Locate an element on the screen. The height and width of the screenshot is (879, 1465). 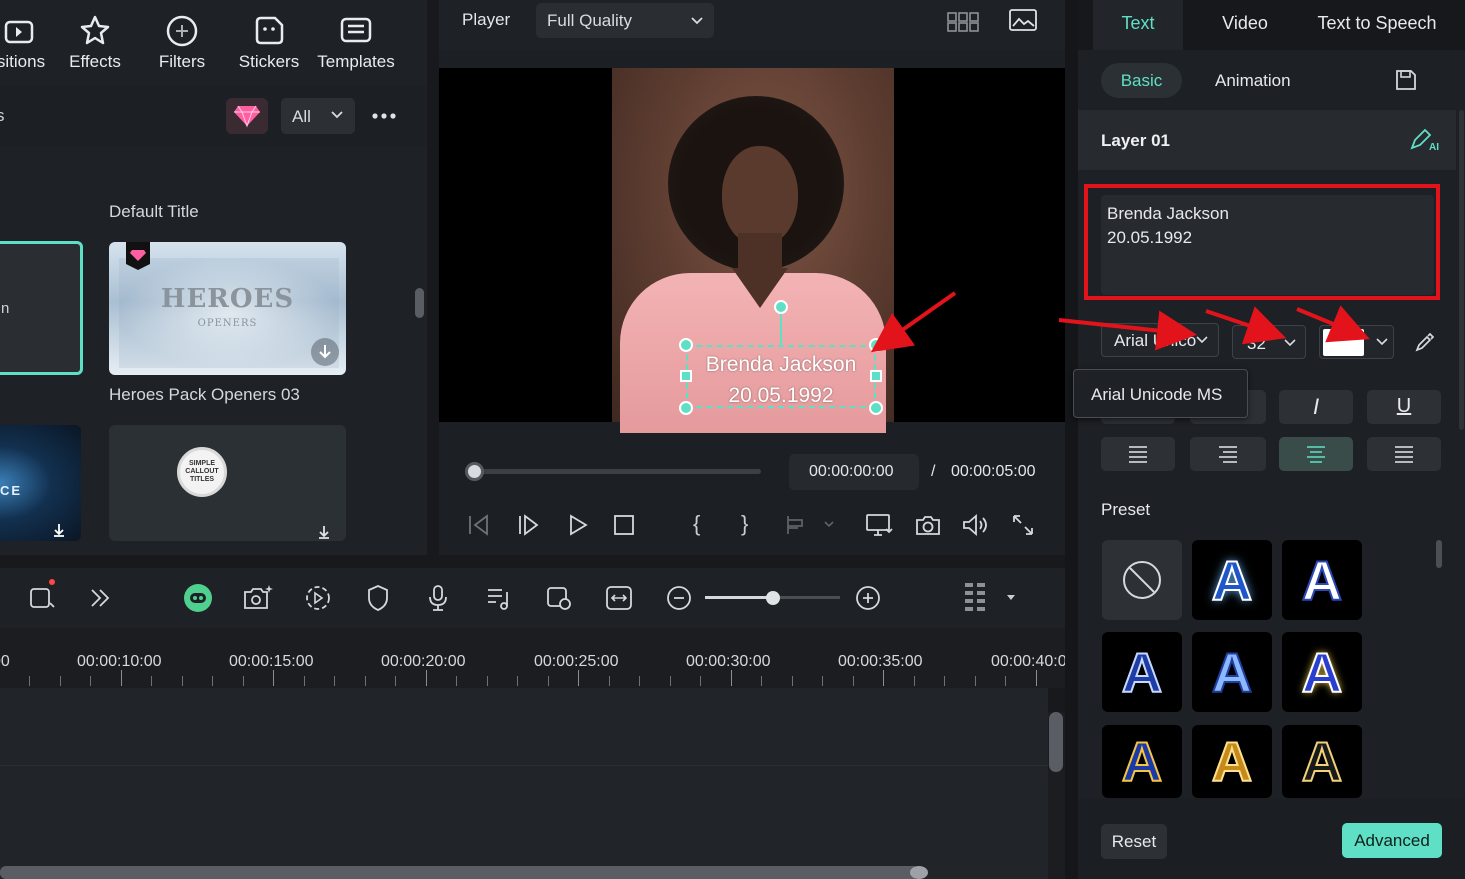
arrow-to-color is located at coordinates (1333, 324).